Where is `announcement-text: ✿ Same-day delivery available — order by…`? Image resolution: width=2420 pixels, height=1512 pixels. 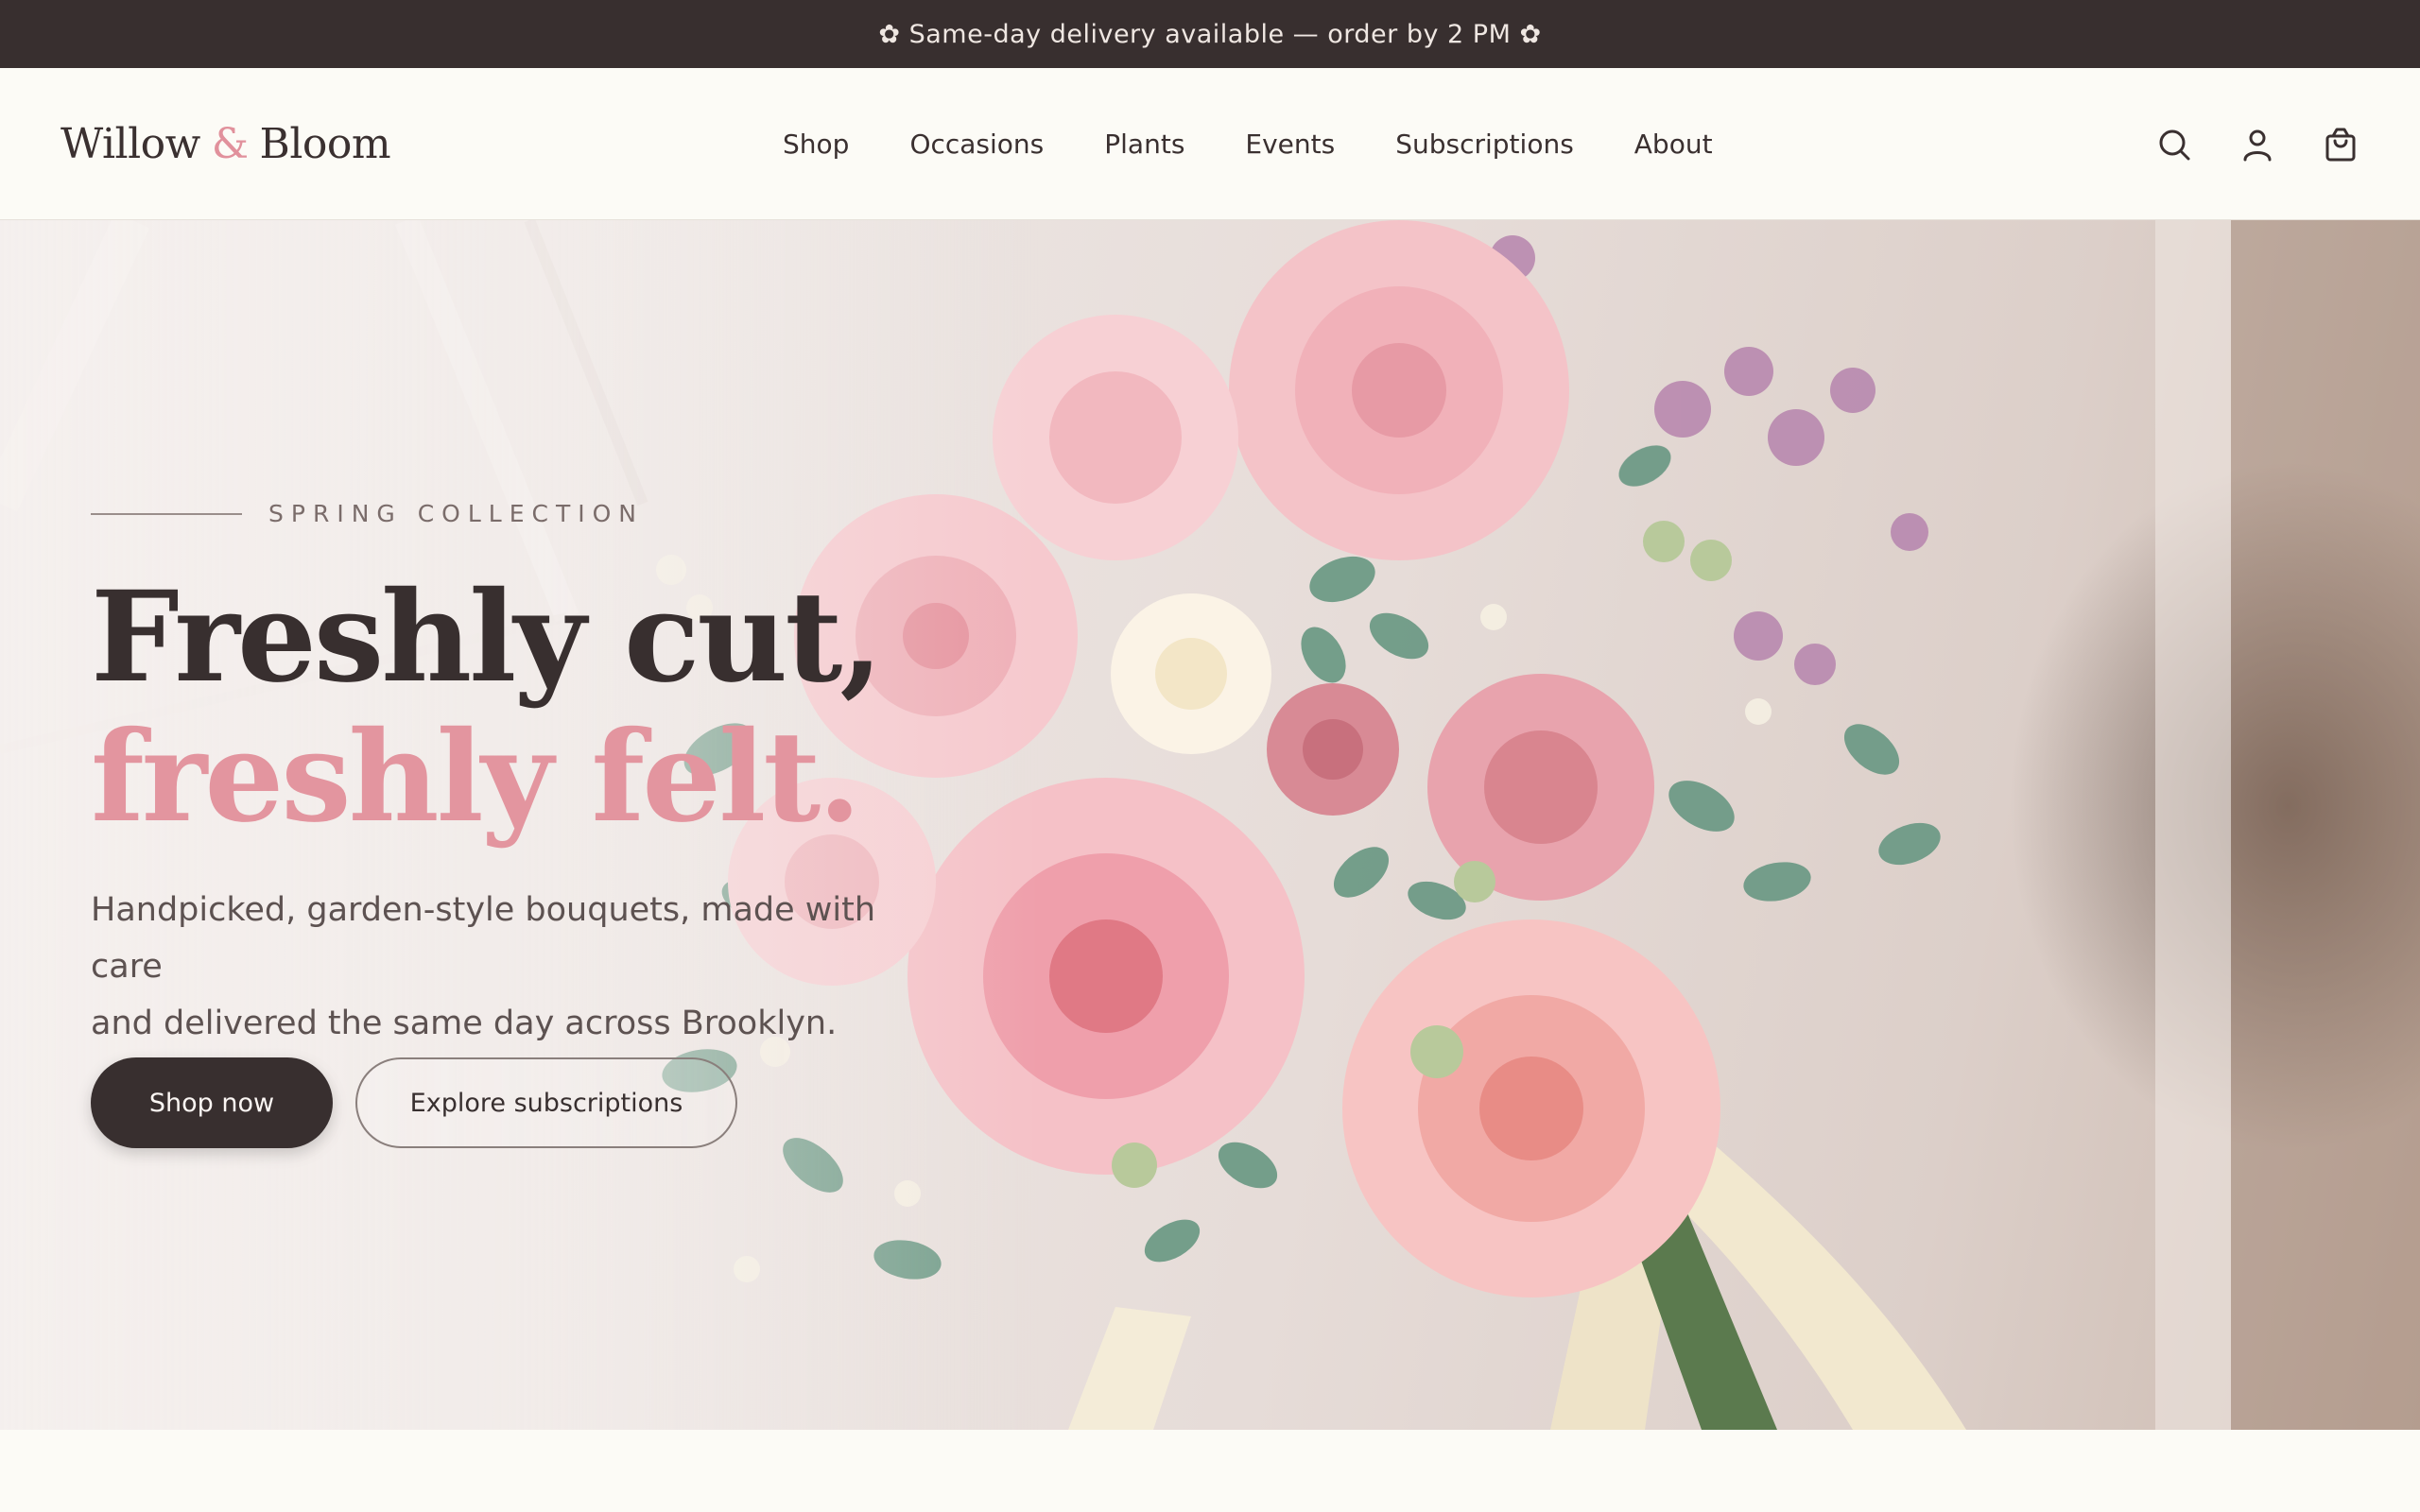 announcement-text: ✿ Same-day delivery available — order by… is located at coordinates (1210, 34).